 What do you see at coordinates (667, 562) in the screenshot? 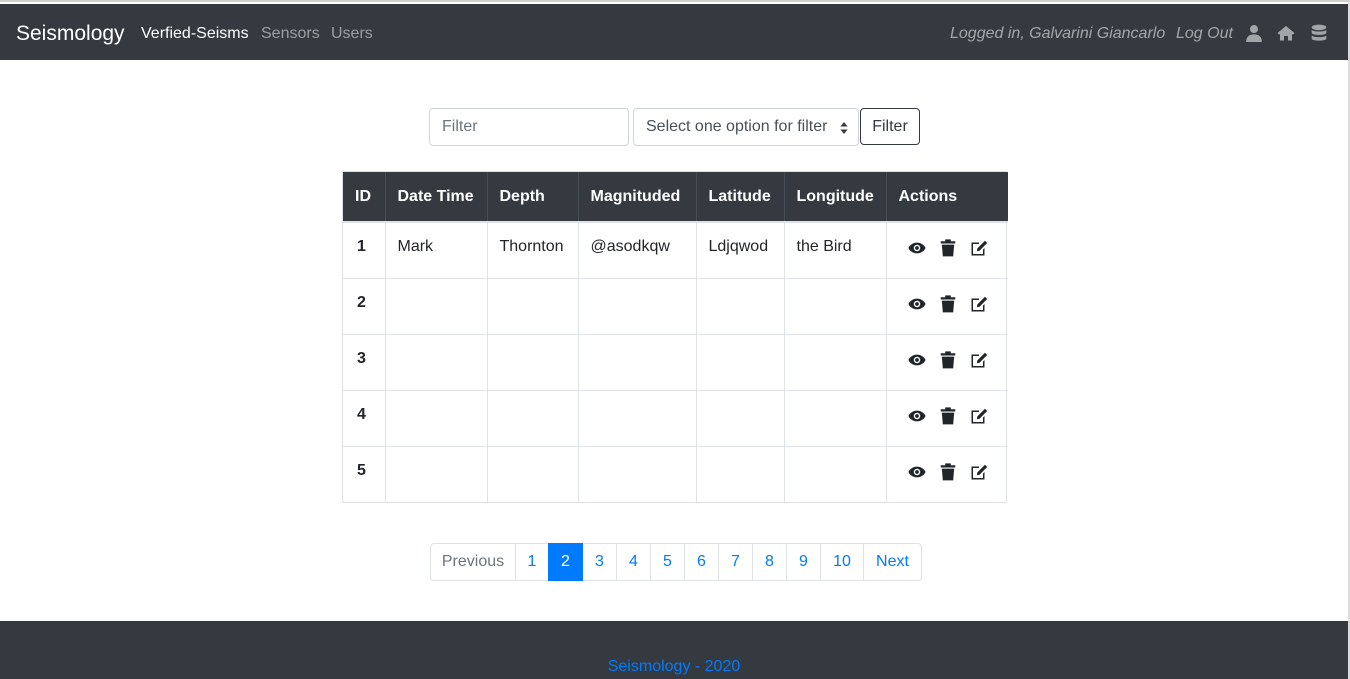
I see `pagination-page-5: 5` at bounding box center [667, 562].